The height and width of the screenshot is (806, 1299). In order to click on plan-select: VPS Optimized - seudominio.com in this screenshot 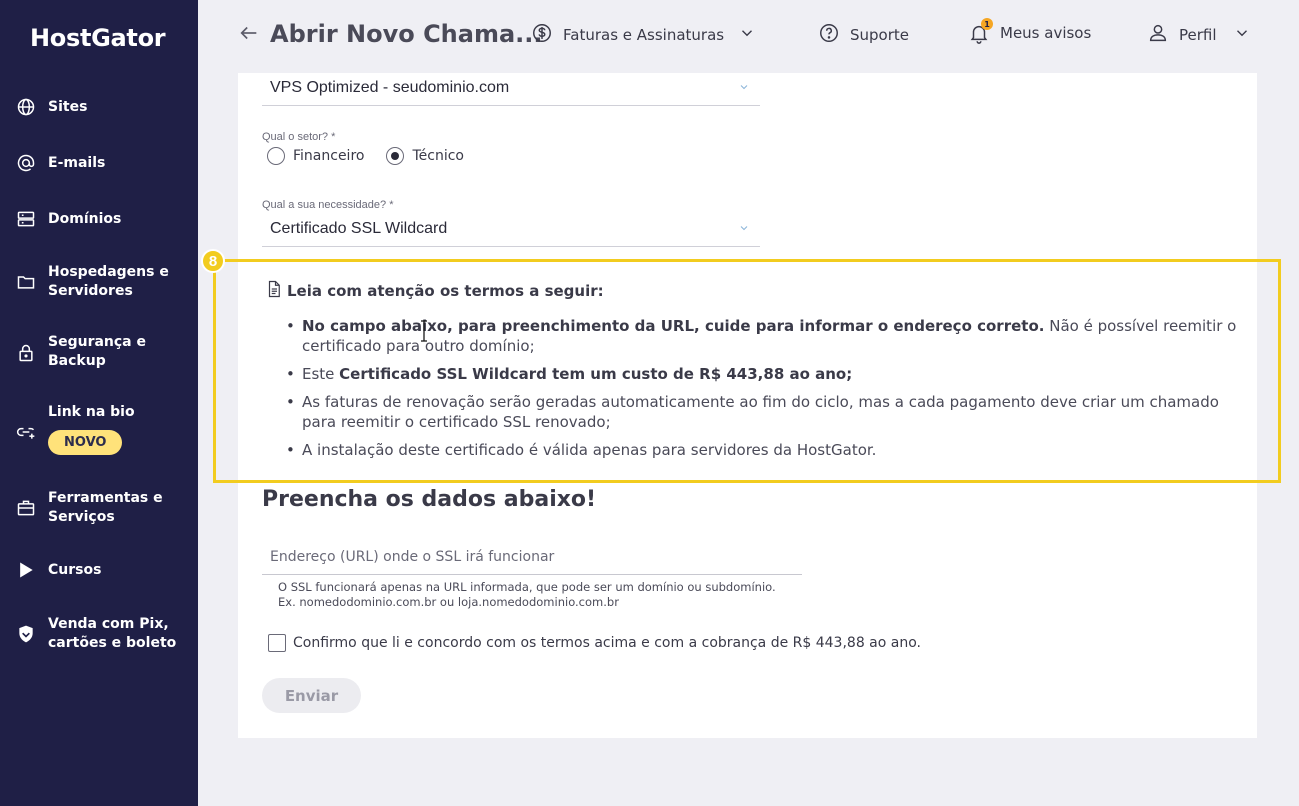, I will do `click(511, 89)`.